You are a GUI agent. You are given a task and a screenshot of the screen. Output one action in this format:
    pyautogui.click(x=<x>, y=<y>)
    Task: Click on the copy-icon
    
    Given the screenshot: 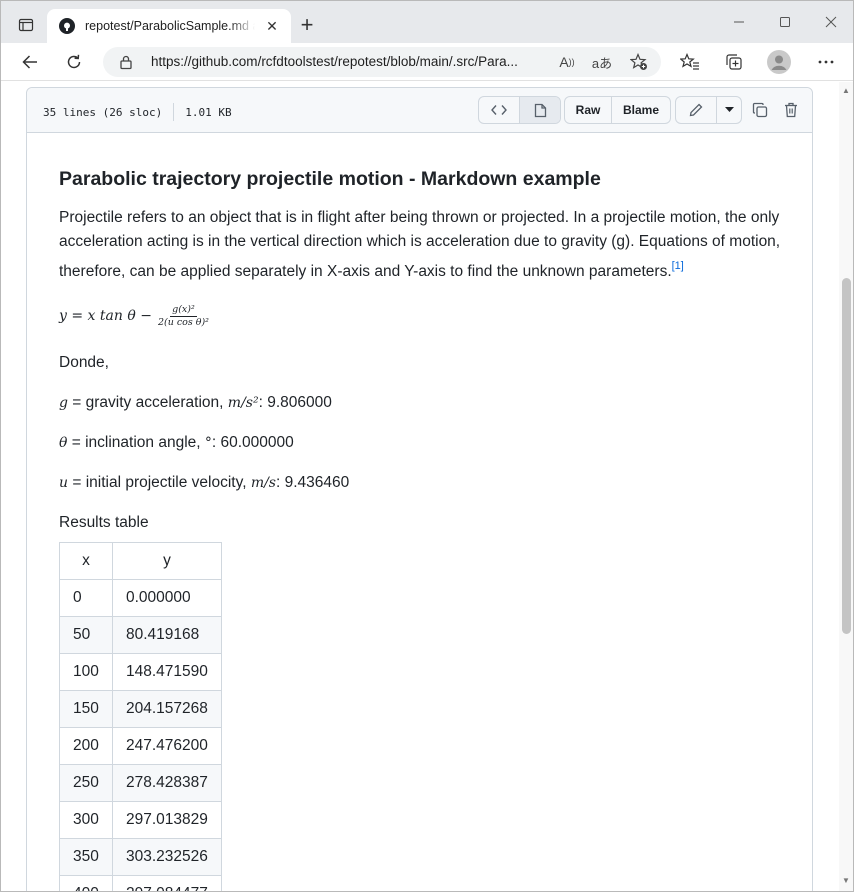 What is the action you would take?
    pyautogui.click(x=760, y=110)
    